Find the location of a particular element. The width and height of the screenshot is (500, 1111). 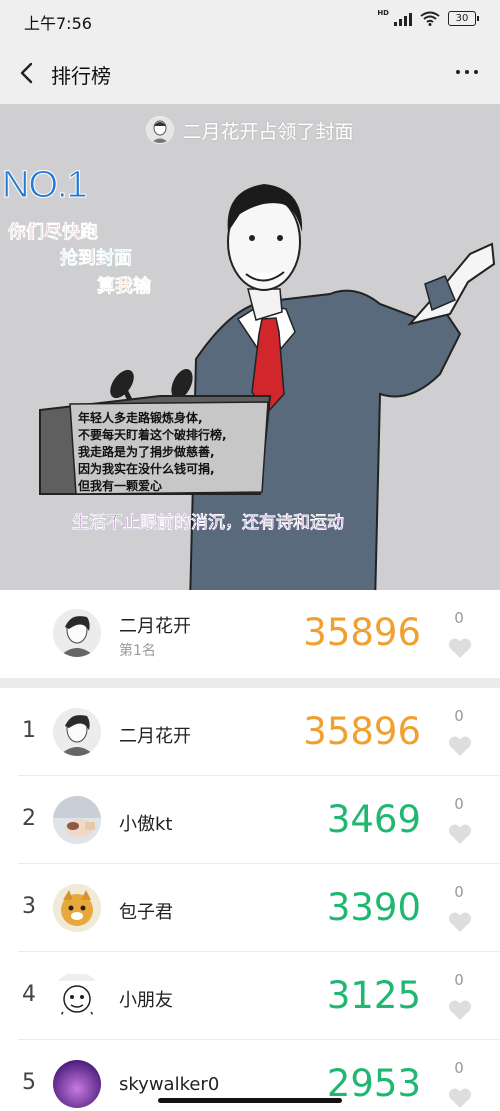

cover-owner-banner: 二月花开占领了封面 is located at coordinates (250, 130).